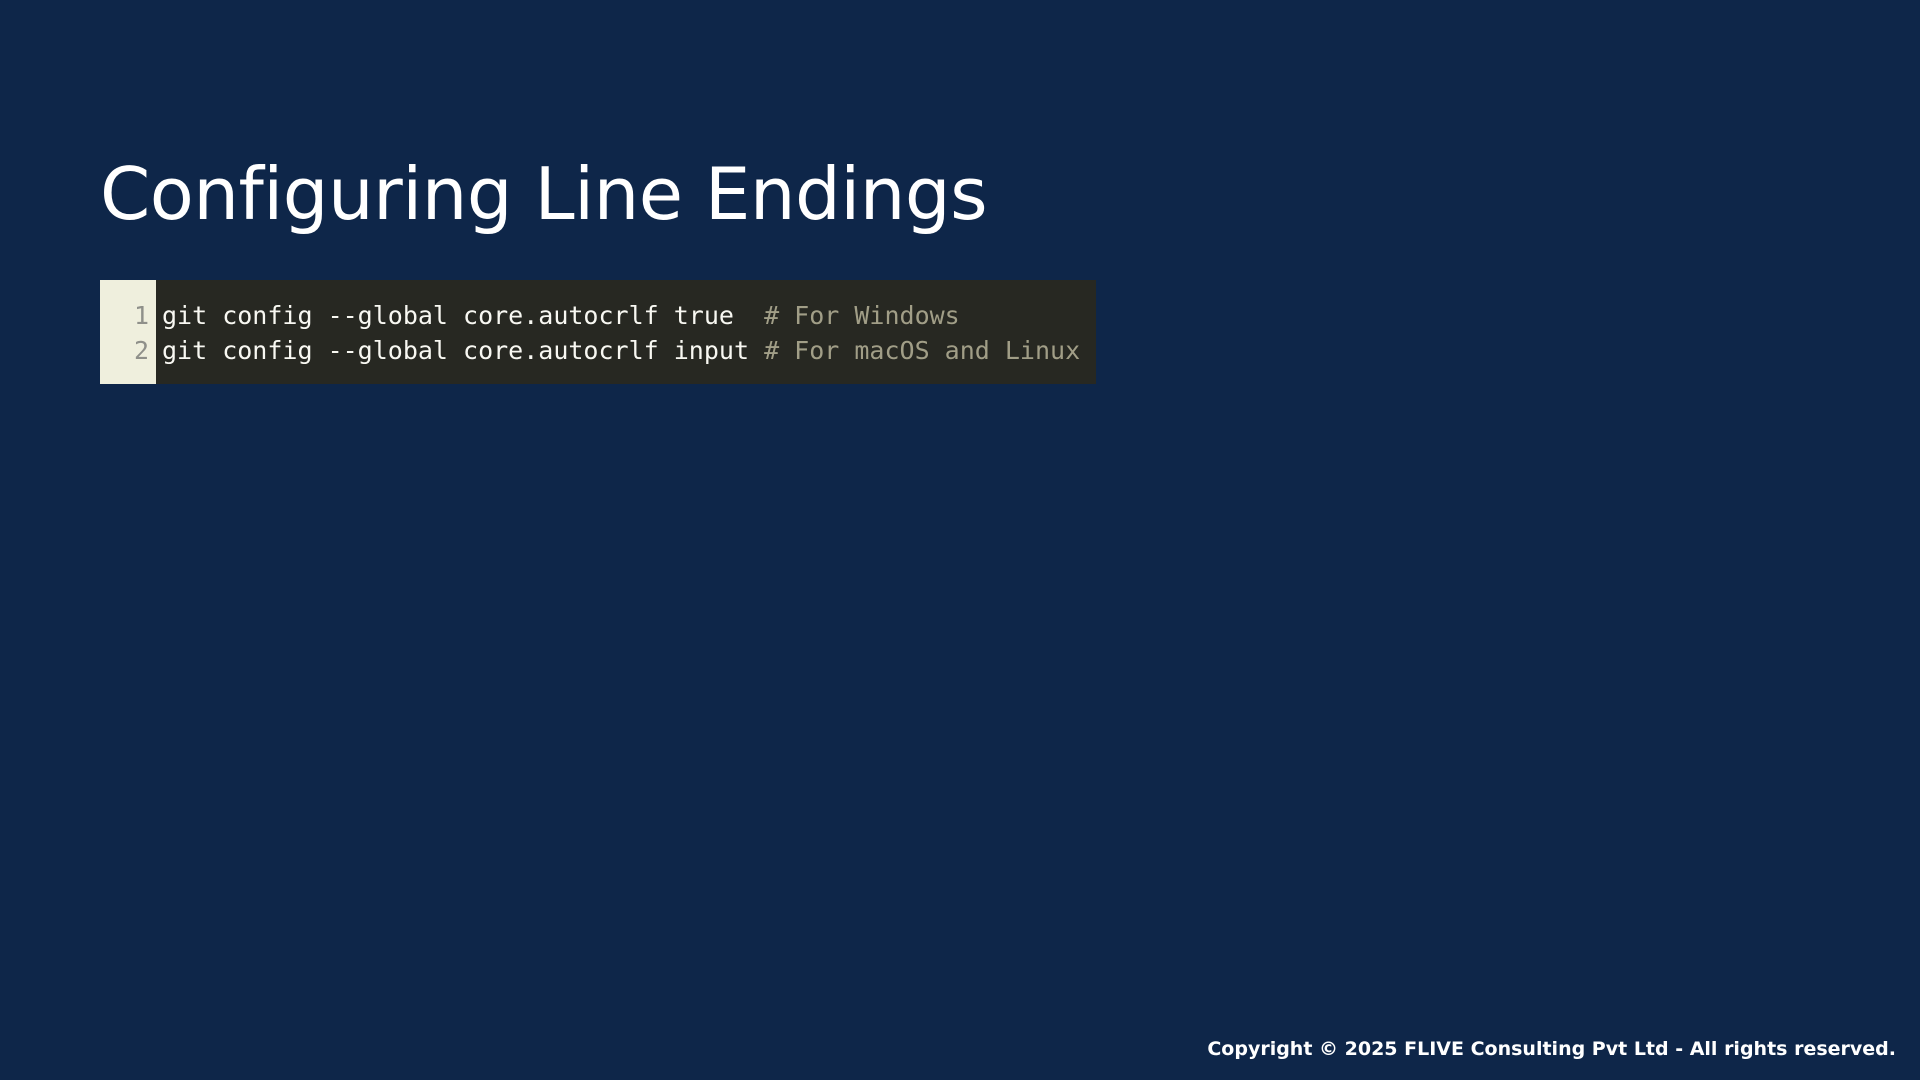  I want to click on code-command: git config --global core.autocrlf input, so click(463, 350).